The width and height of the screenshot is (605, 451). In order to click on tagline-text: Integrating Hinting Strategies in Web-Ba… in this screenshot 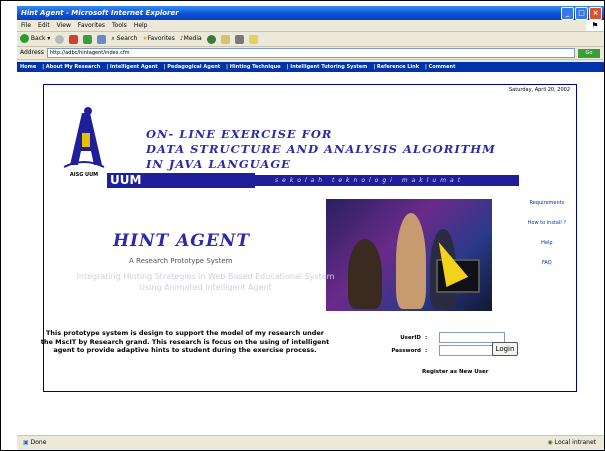, I will do `click(205, 282)`.